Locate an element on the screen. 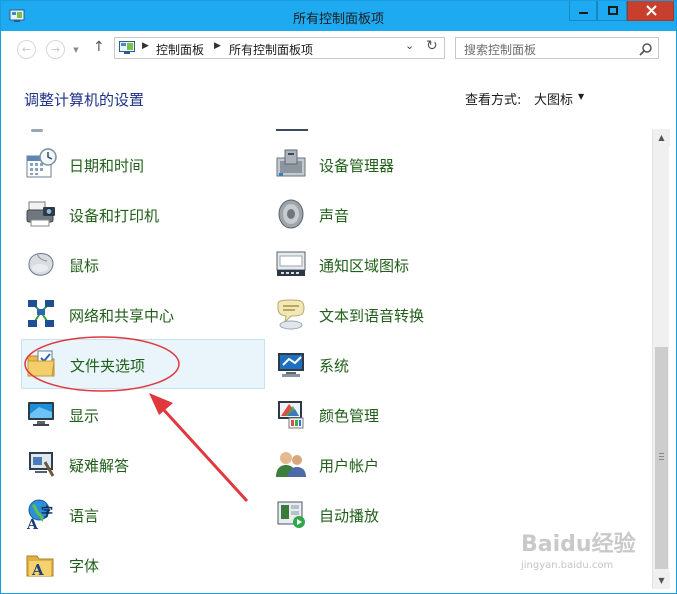  svg-text: 字 is located at coordinates (47, 511).